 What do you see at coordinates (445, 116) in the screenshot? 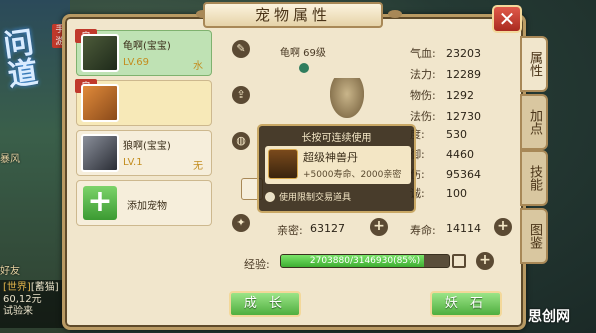
I see `stat-row: 法伤: 12730` at bounding box center [445, 116].